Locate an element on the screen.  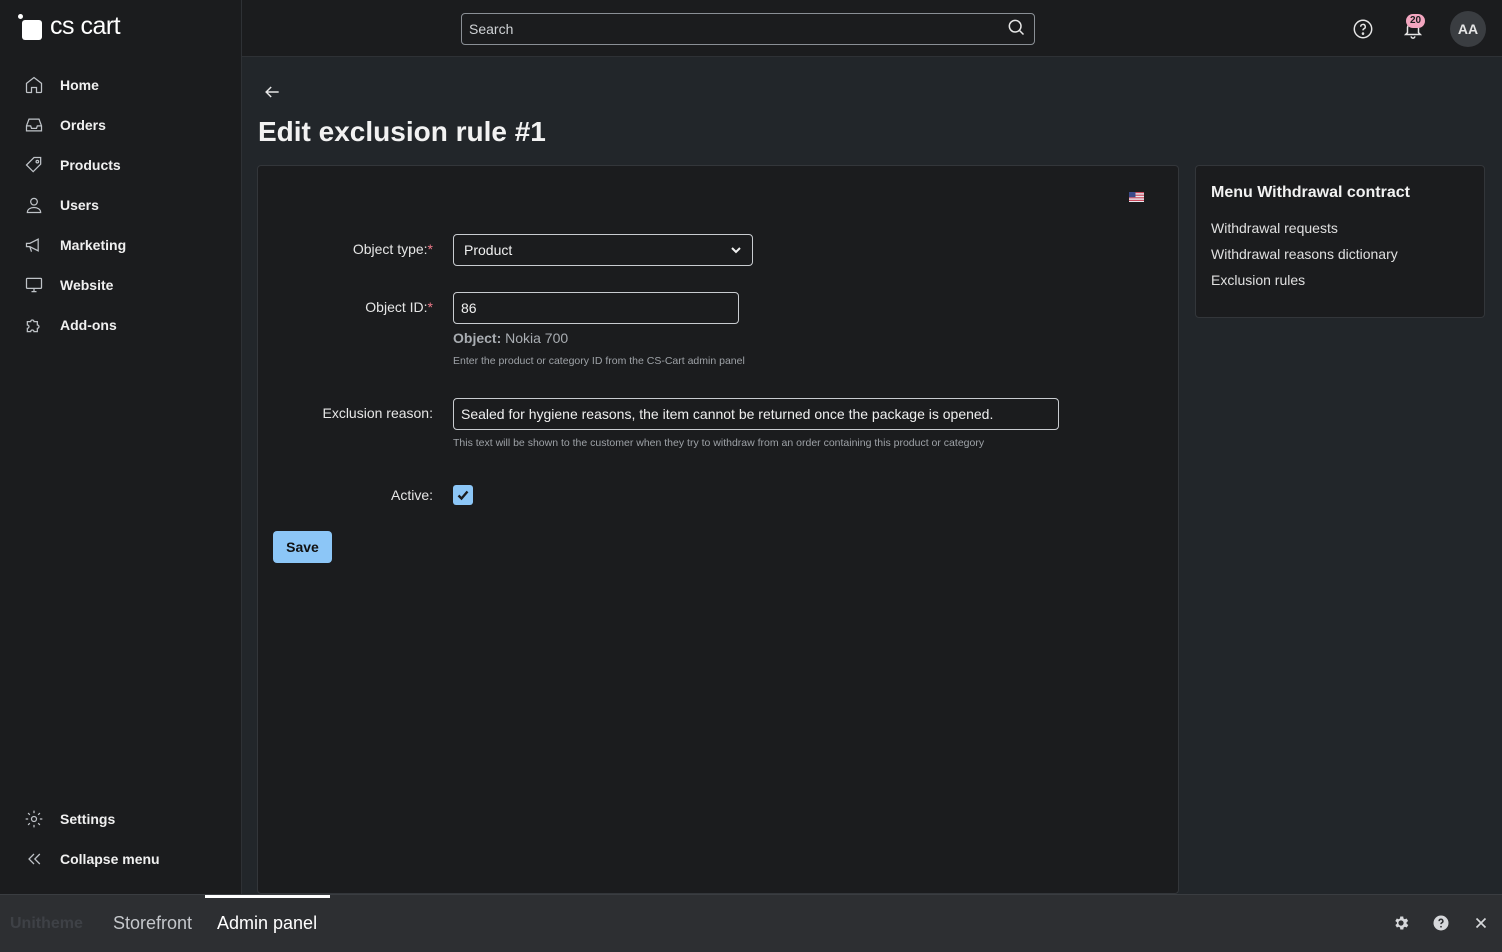
logo: cs cart is located at coordinates (69, 26).